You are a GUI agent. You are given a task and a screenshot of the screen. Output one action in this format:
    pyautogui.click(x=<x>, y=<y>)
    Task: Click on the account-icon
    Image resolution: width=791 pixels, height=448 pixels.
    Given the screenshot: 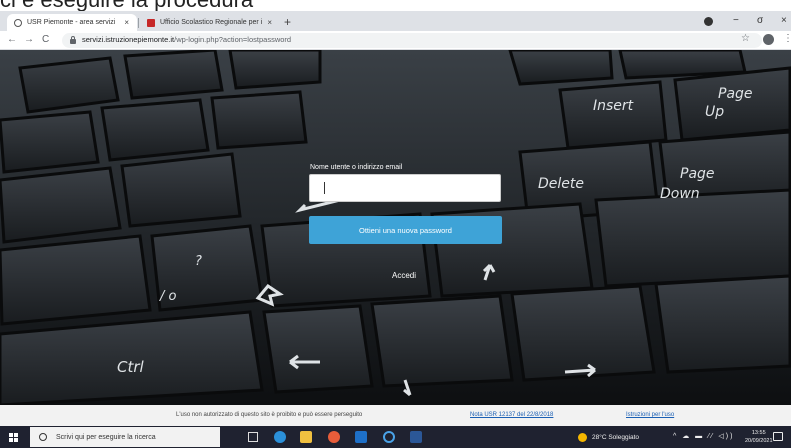 What is the action you would take?
    pyautogui.click(x=768, y=39)
    